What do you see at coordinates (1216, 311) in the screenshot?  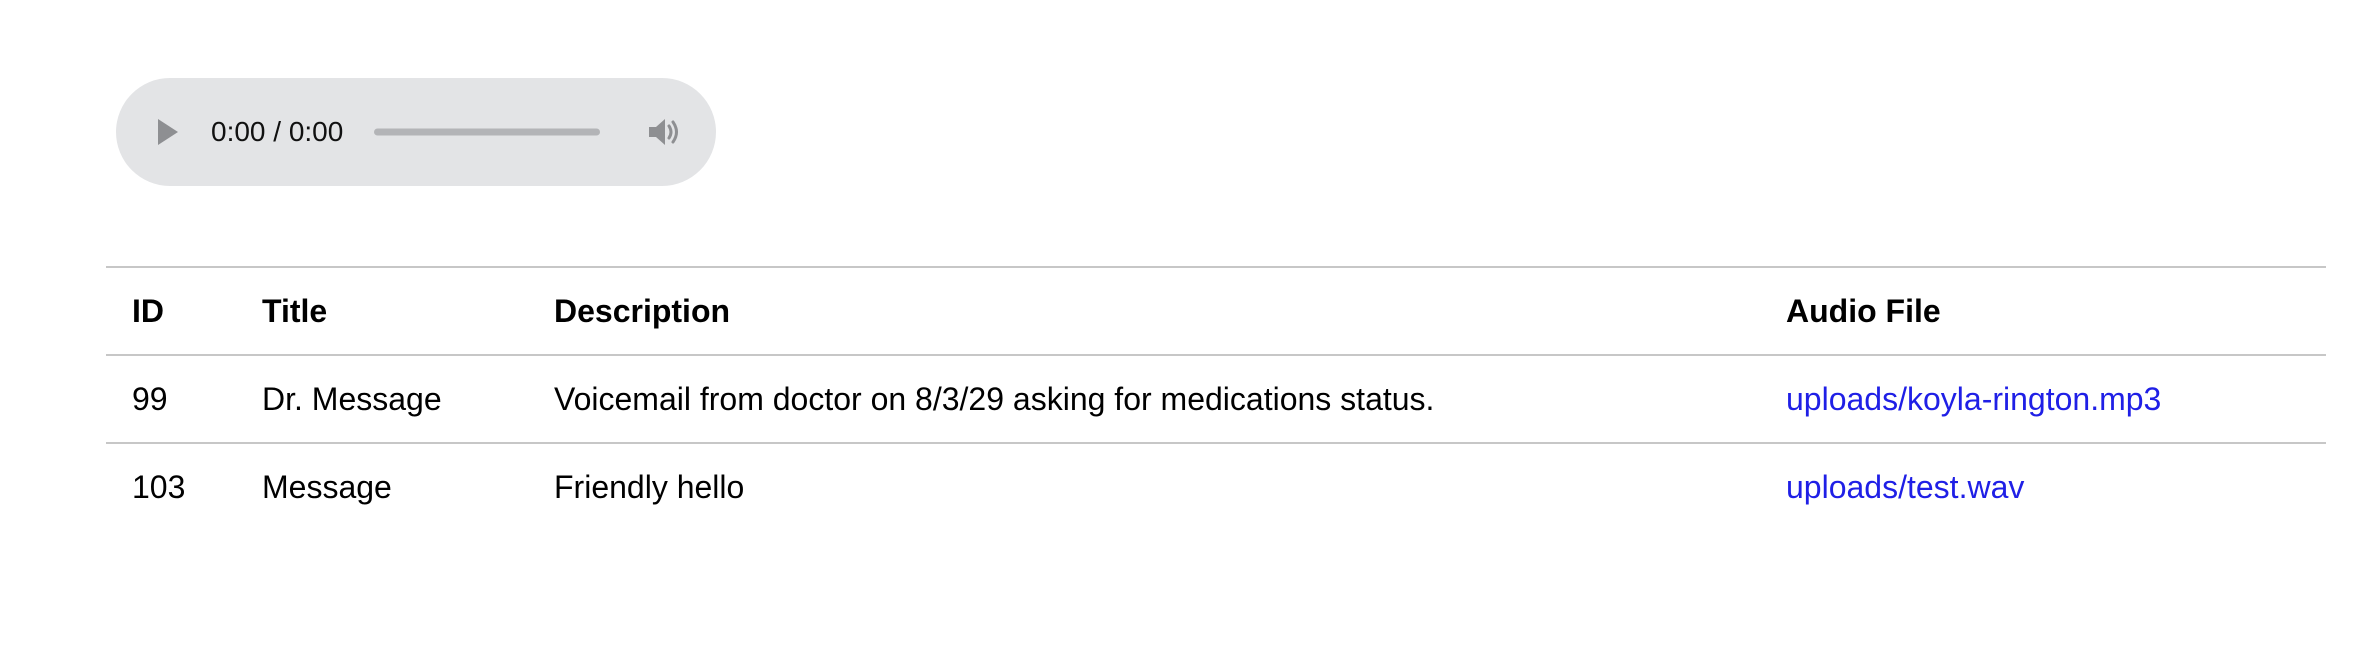 I see `table-header-row: ID Title Description Audio File` at bounding box center [1216, 311].